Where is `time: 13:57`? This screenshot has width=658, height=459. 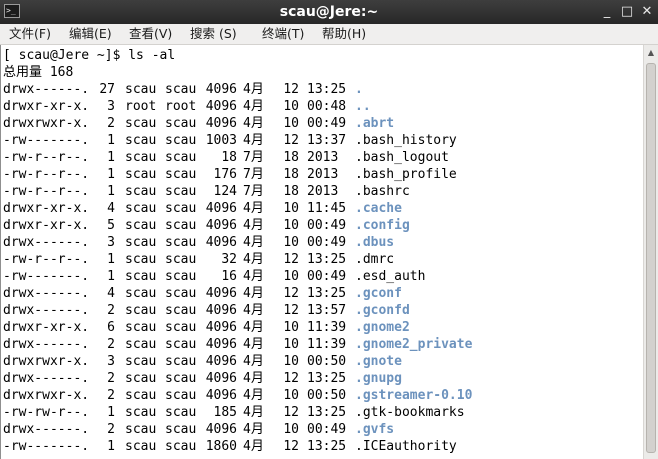
time: 13:57 is located at coordinates (327, 310).